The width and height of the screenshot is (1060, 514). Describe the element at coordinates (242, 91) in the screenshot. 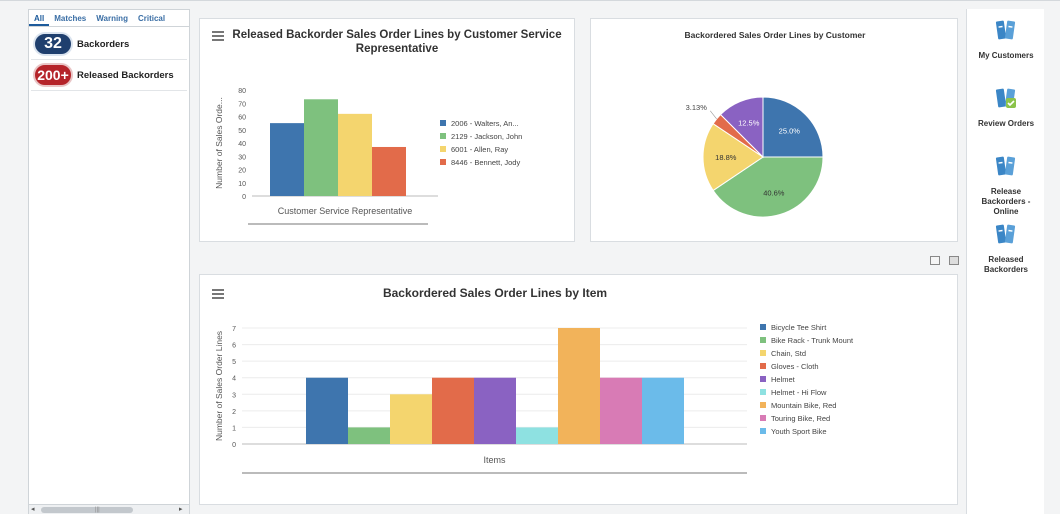

I see `y-tick-label: 80` at that location.